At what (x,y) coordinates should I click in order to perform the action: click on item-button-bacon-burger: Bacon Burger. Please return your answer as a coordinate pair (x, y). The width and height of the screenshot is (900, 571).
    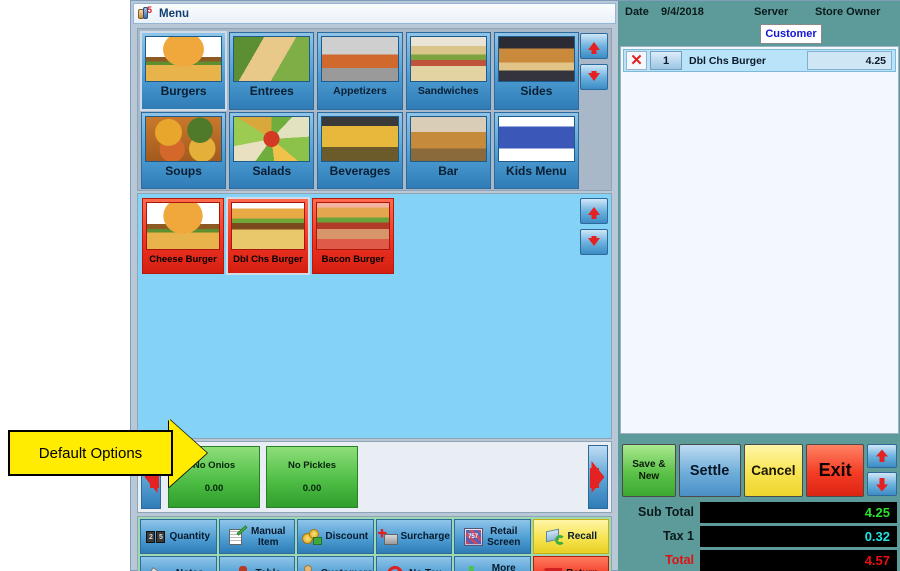
    Looking at the image, I should click on (353, 236).